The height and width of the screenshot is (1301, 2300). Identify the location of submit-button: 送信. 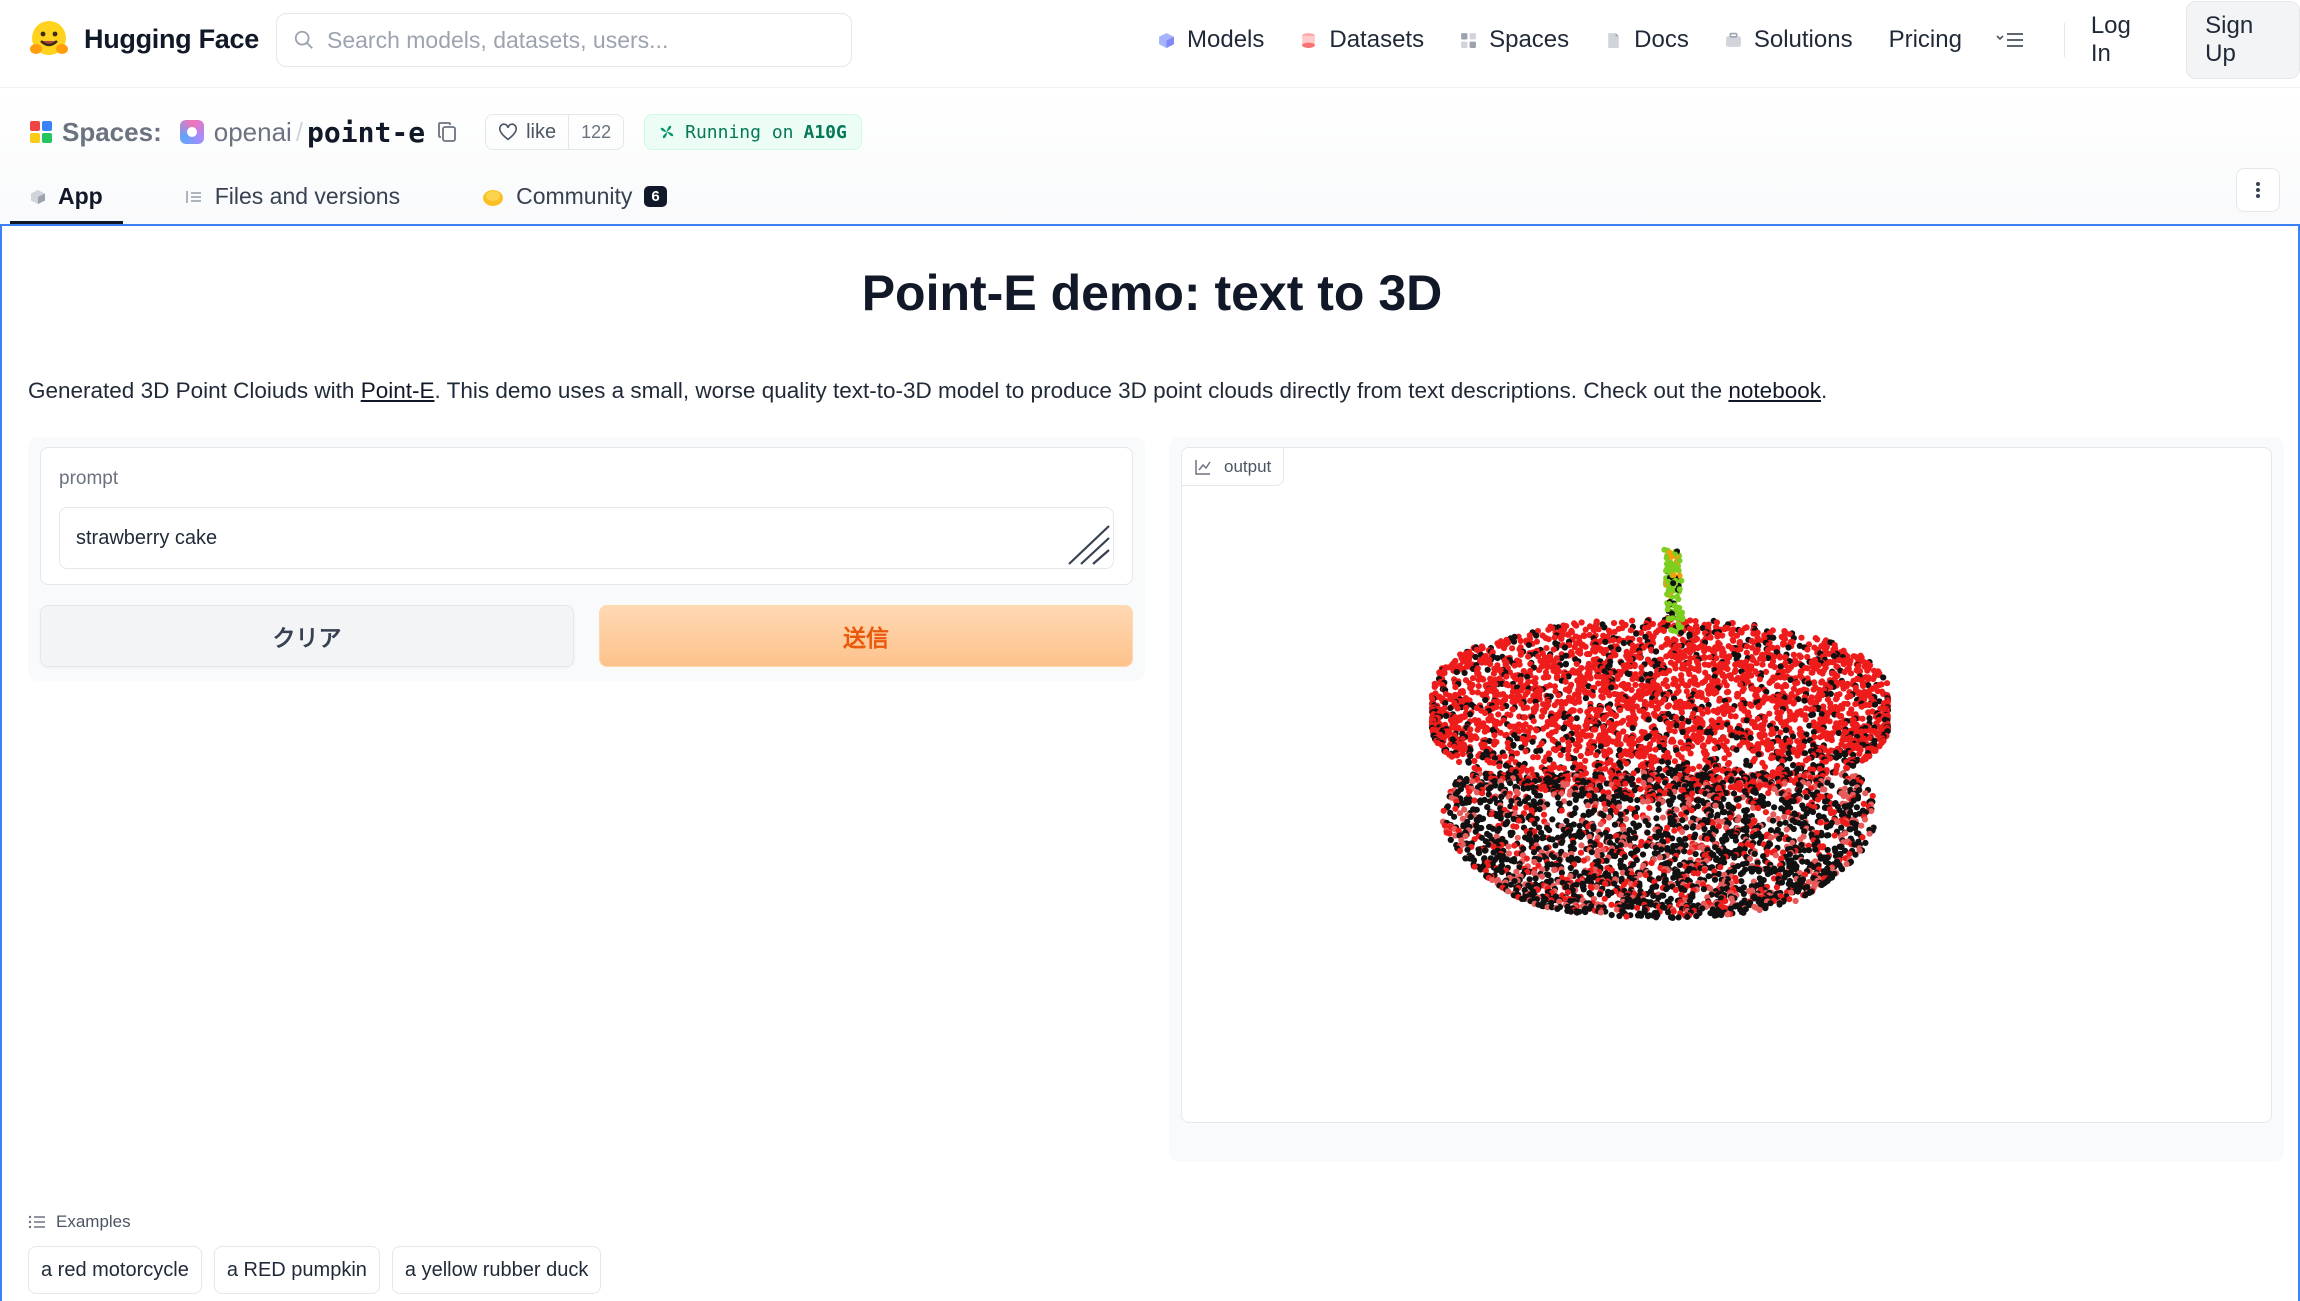
(866, 636).